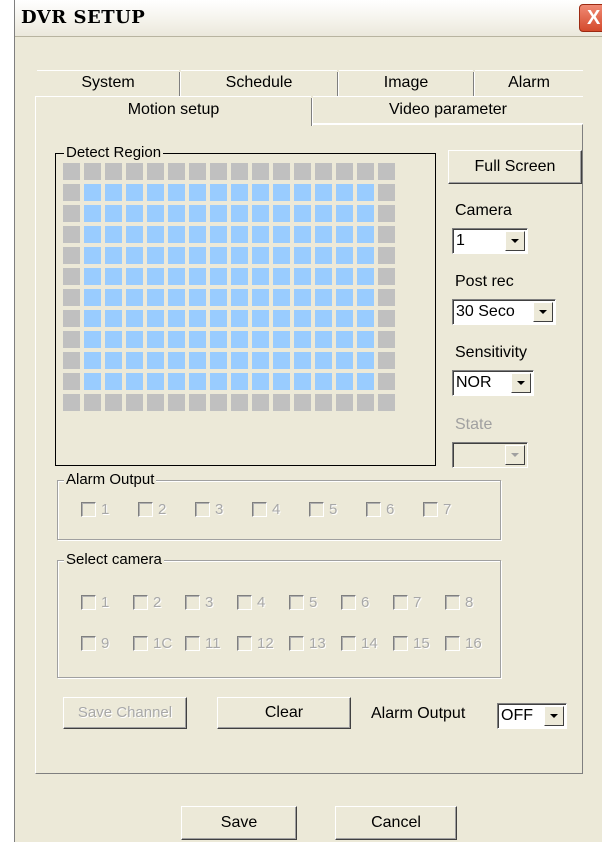 The height and width of the screenshot is (842, 602). I want to click on close-icon: X, so click(590, 18).